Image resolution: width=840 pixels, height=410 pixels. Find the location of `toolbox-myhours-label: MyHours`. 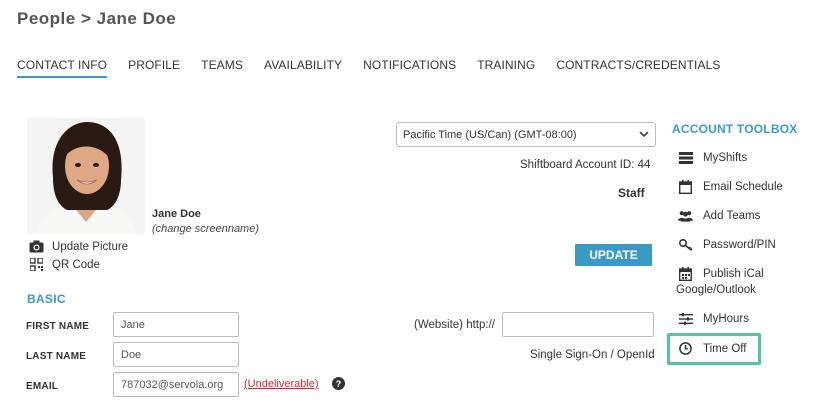

toolbox-myhours-label: MyHours is located at coordinates (726, 318).